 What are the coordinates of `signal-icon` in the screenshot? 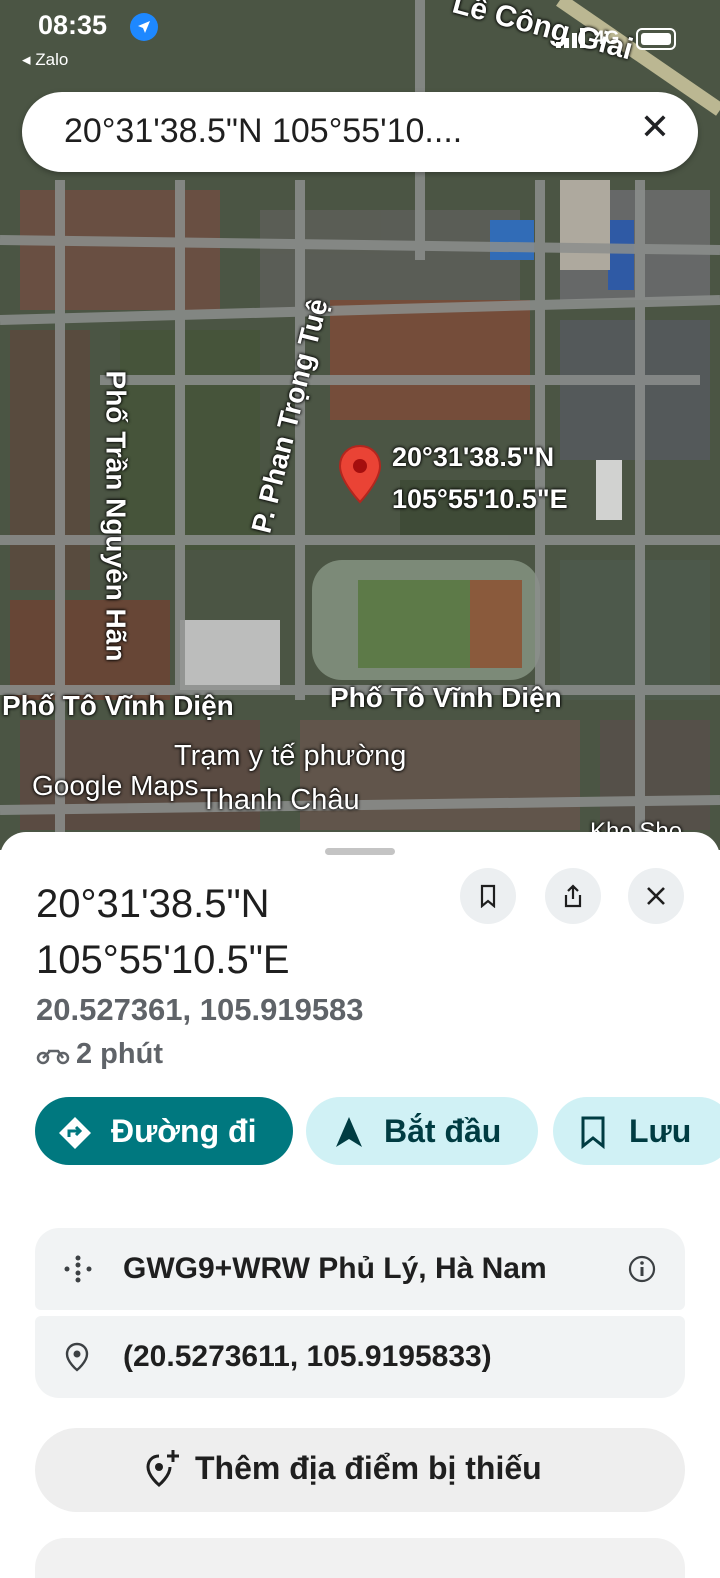 It's located at (570, 38).